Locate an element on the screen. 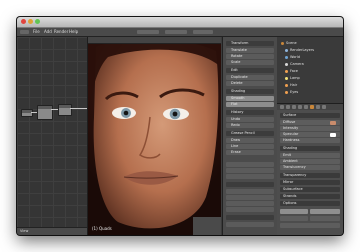  scene-icon is located at coordinates (282, 43).